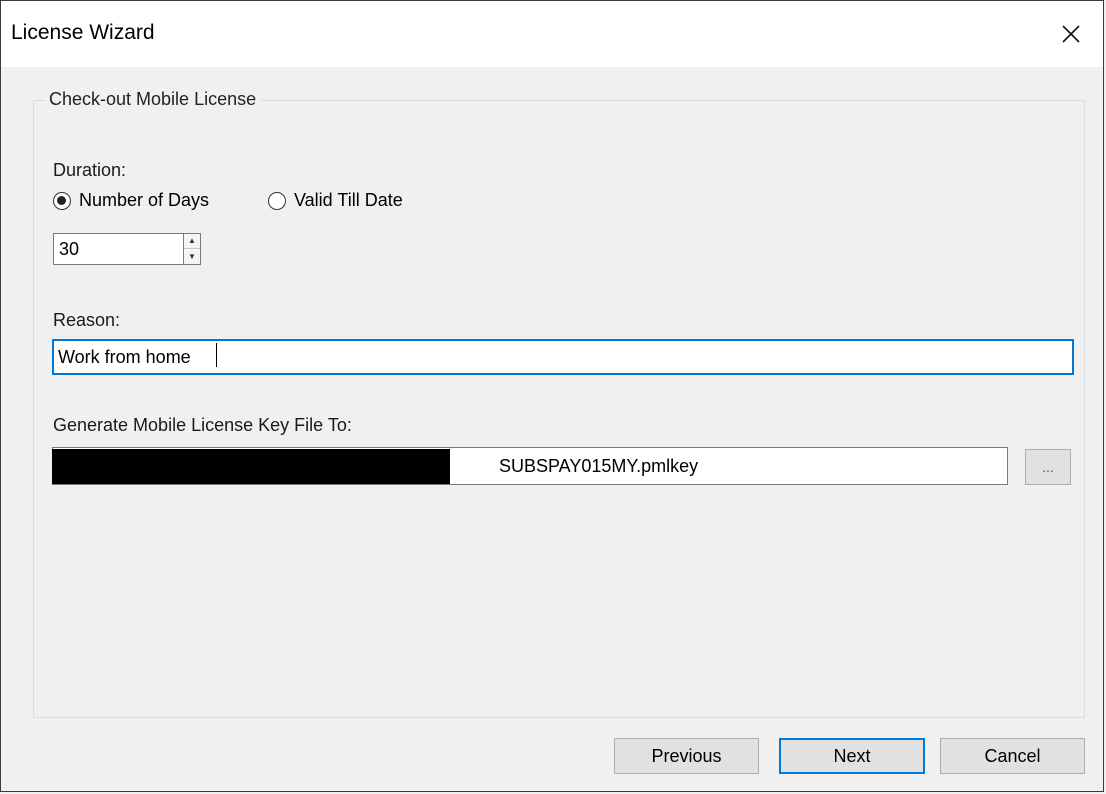 The height and width of the screenshot is (794, 1106). I want to click on reason-input: Work from home, so click(563, 357).